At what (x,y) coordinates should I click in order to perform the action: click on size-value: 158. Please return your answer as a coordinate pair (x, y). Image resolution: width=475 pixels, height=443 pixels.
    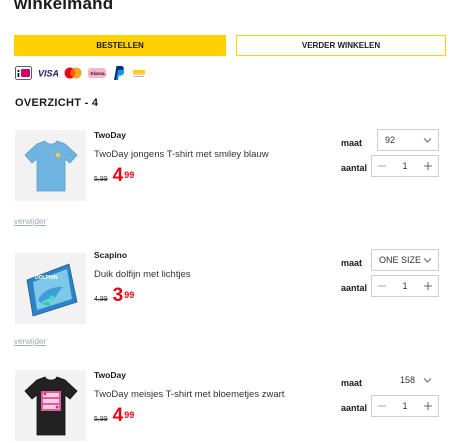
    Looking at the image, I should click on (408, 380).